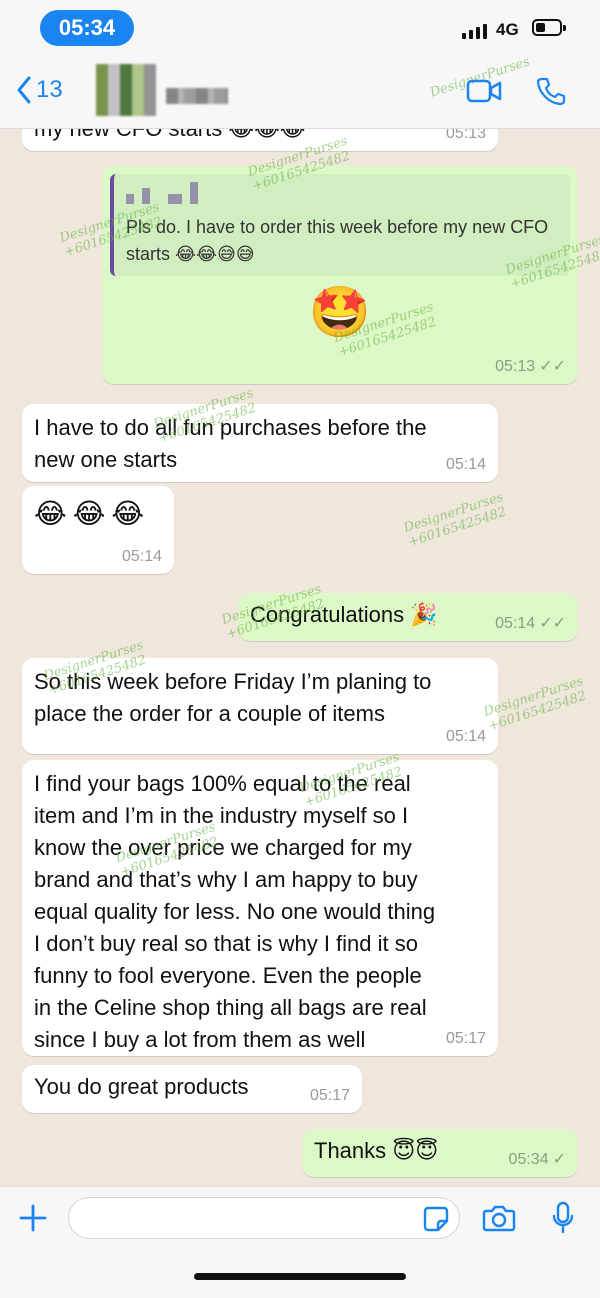  I want to click on sticker-button, so click(436, 1221).